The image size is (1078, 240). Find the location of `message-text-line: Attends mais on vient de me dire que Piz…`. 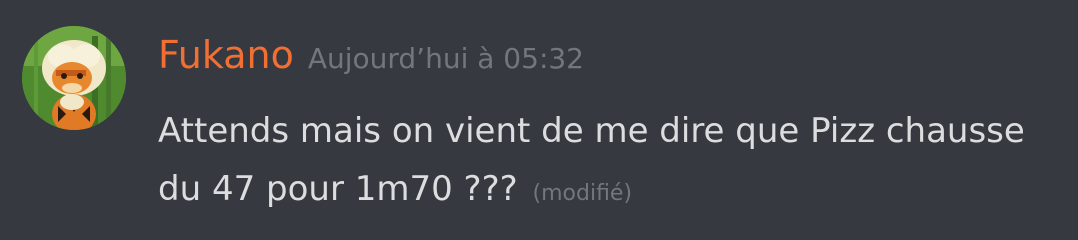

message-text-line: Attends mais on vient de me dire que Piz… is located at coordinates (591, 131).